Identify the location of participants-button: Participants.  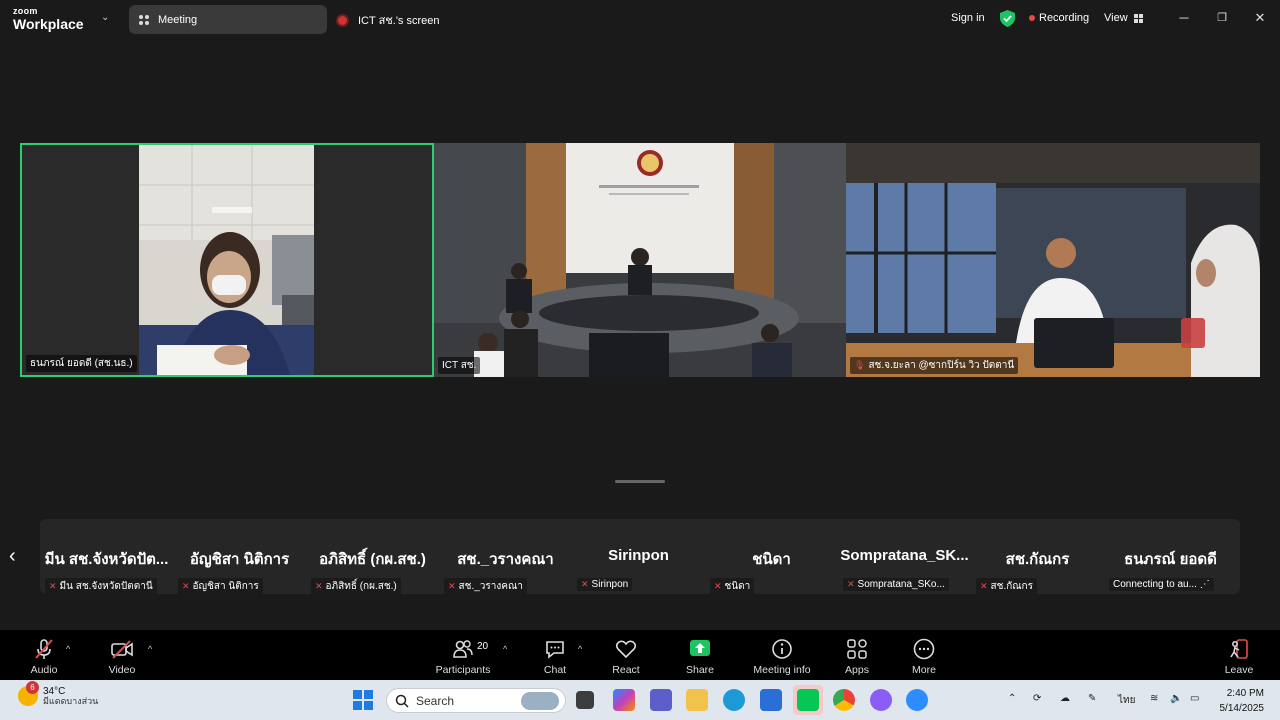
(463, 655).